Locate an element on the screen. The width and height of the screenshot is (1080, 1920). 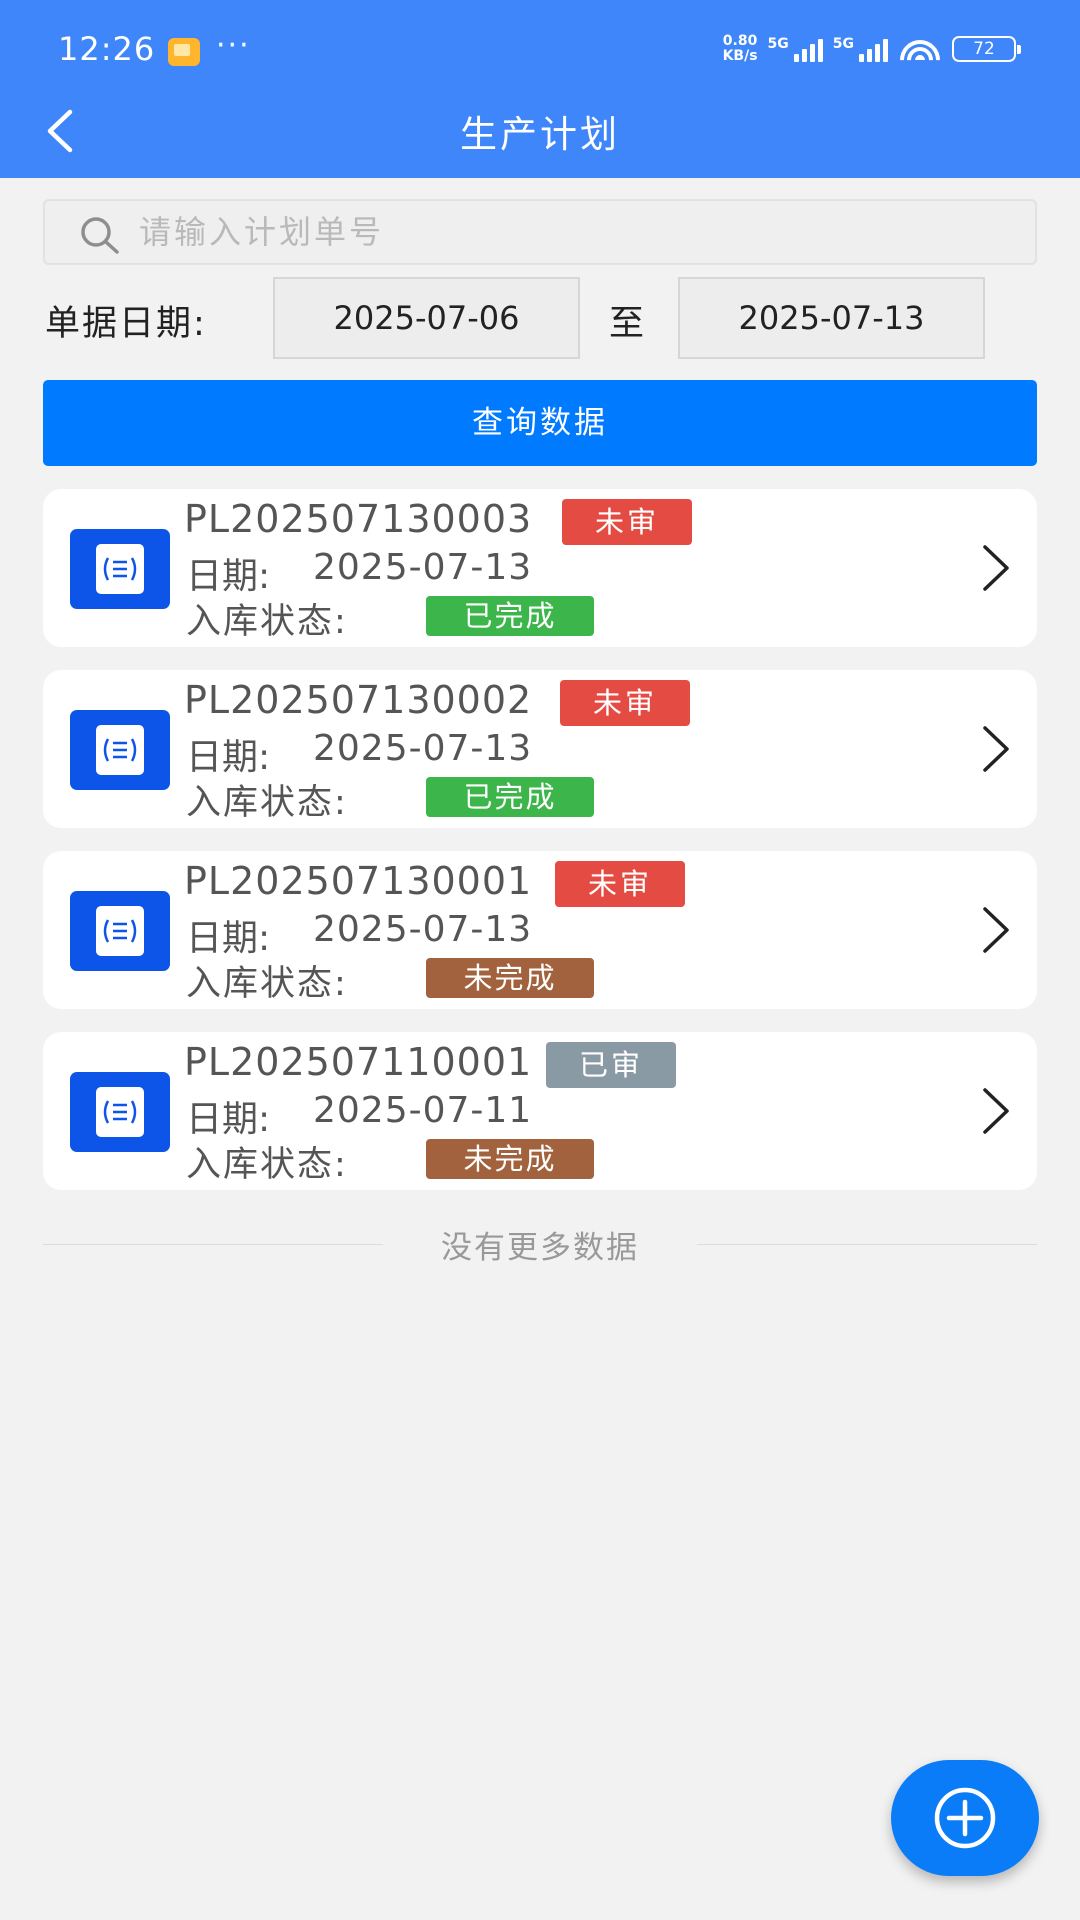
search-icon is located at coordinates (100, 235).